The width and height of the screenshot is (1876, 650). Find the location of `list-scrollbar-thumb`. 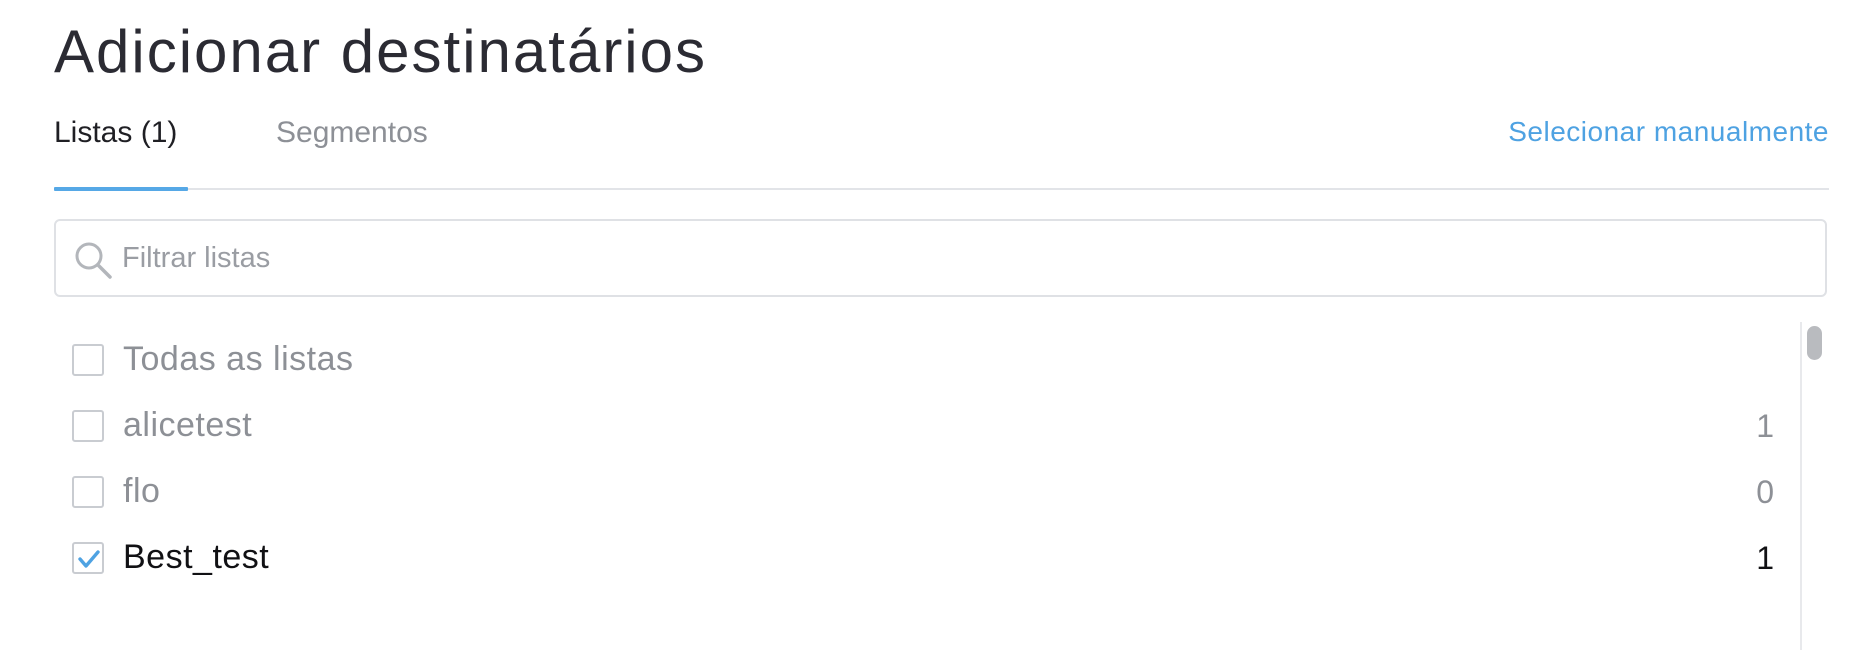

list-scrollbar-thumb is located at coordinates (1814, 343).